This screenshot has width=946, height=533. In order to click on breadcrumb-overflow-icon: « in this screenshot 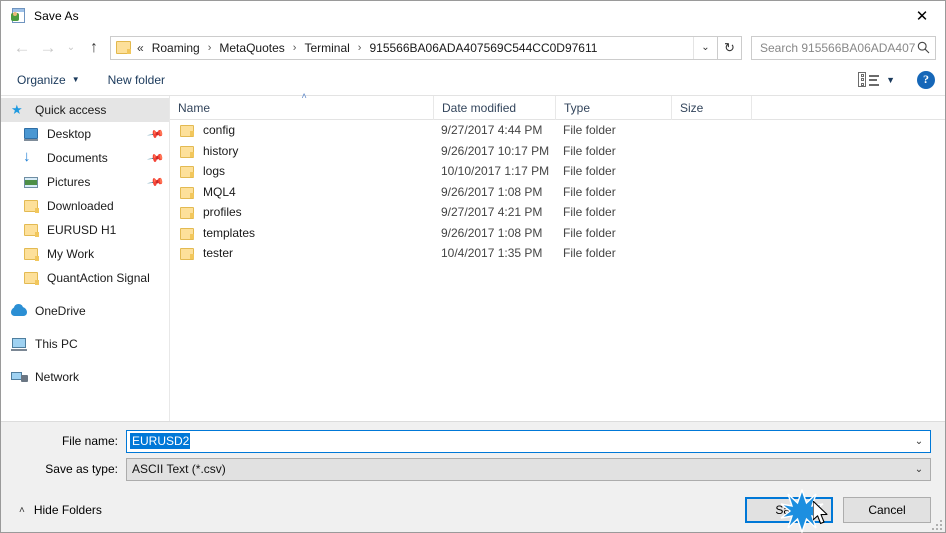, I will do `click(143, 48)`.